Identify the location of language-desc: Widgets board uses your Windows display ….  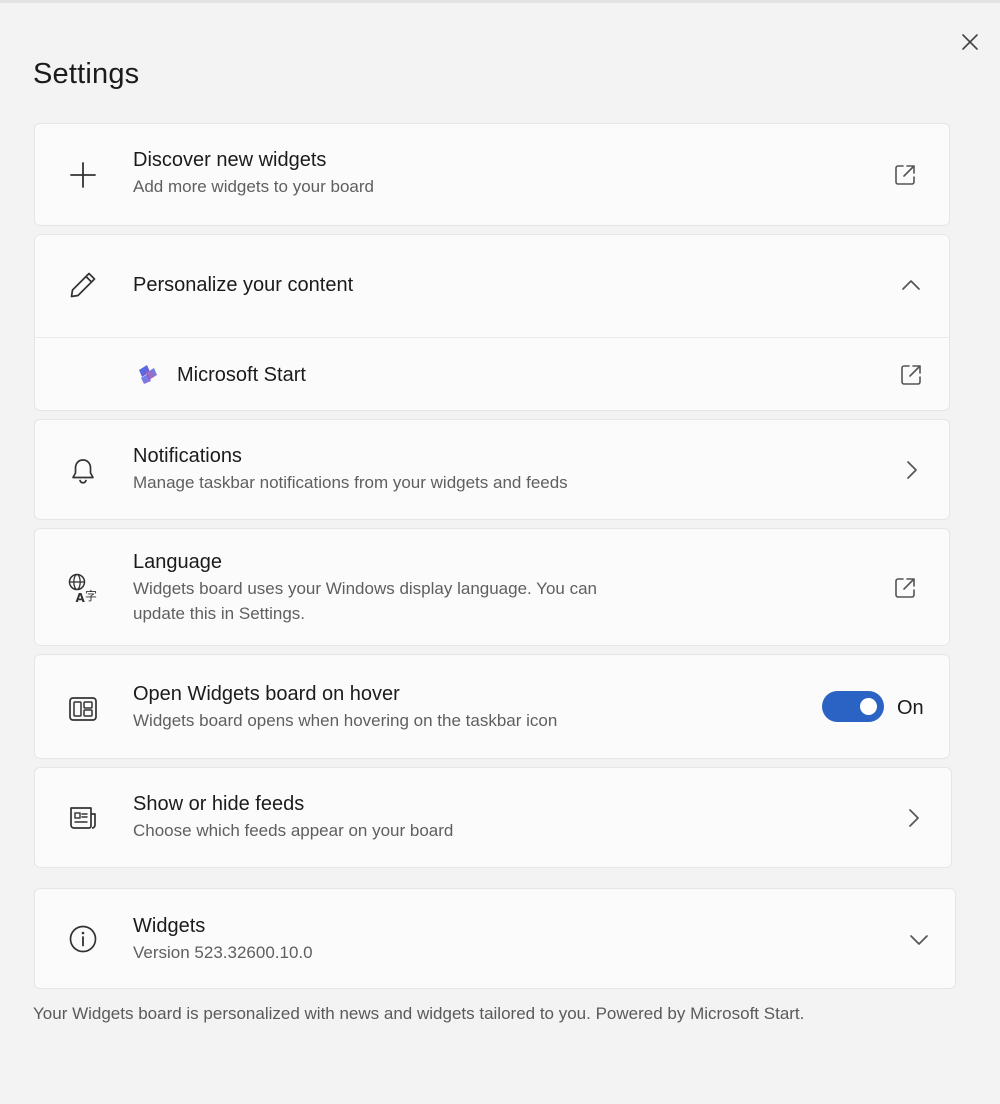
(365, 601).